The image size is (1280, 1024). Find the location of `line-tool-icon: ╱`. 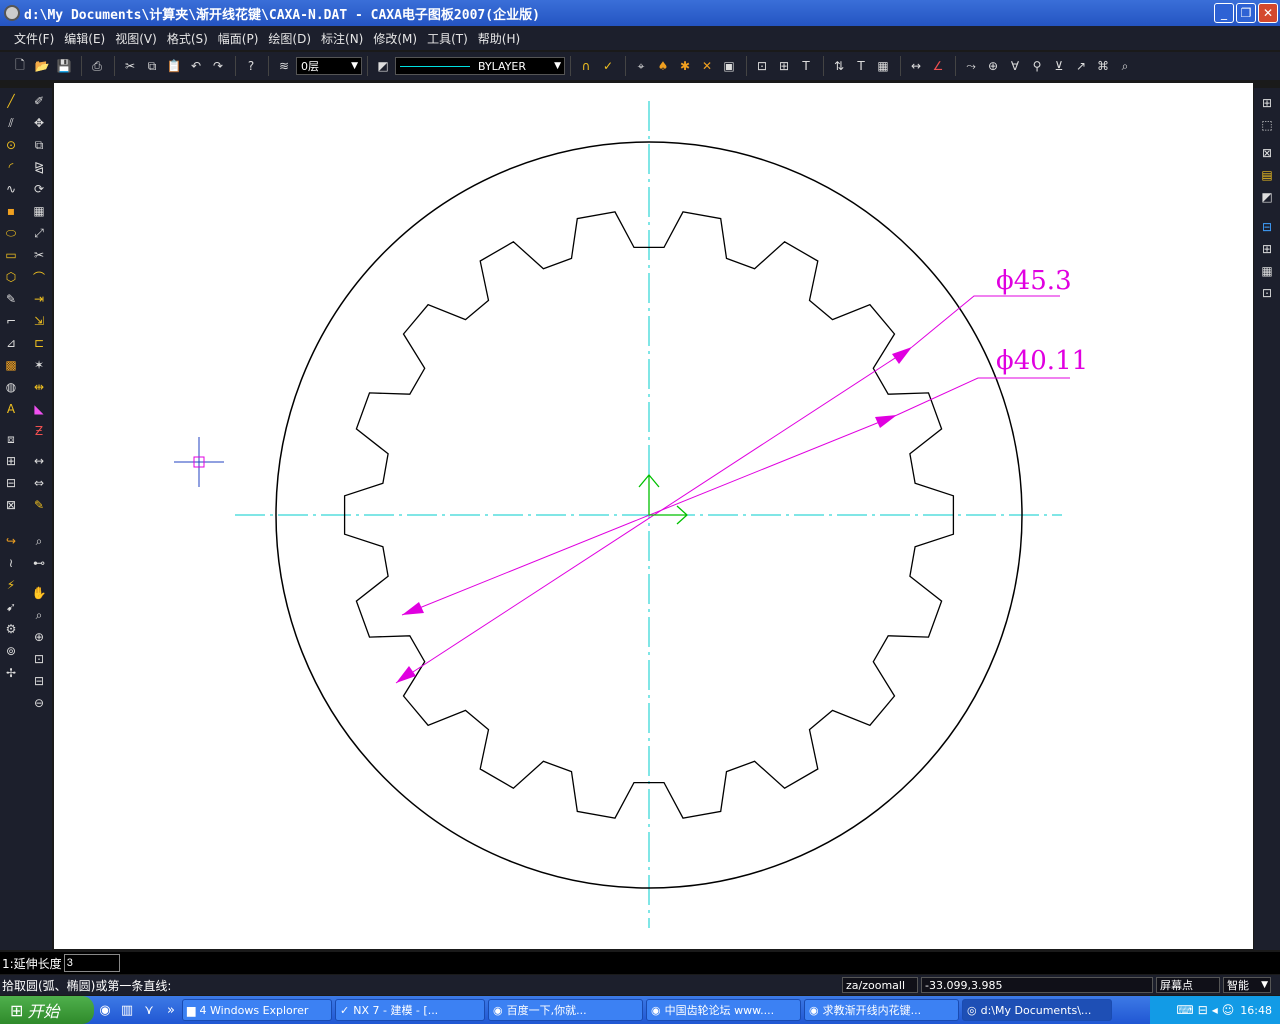

line-tool-icon: ╱ is located at coordinates (11, 101).